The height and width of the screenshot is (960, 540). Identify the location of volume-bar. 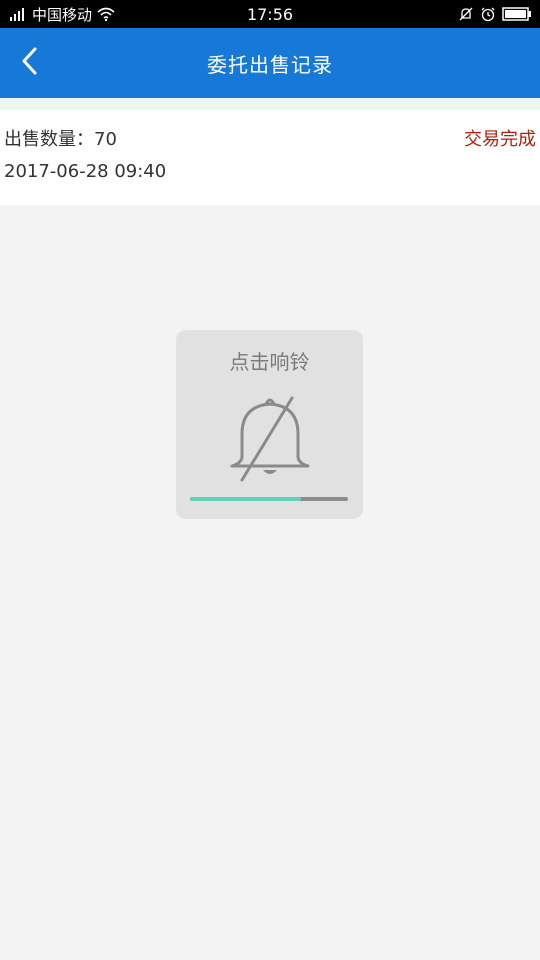
(269, 499).